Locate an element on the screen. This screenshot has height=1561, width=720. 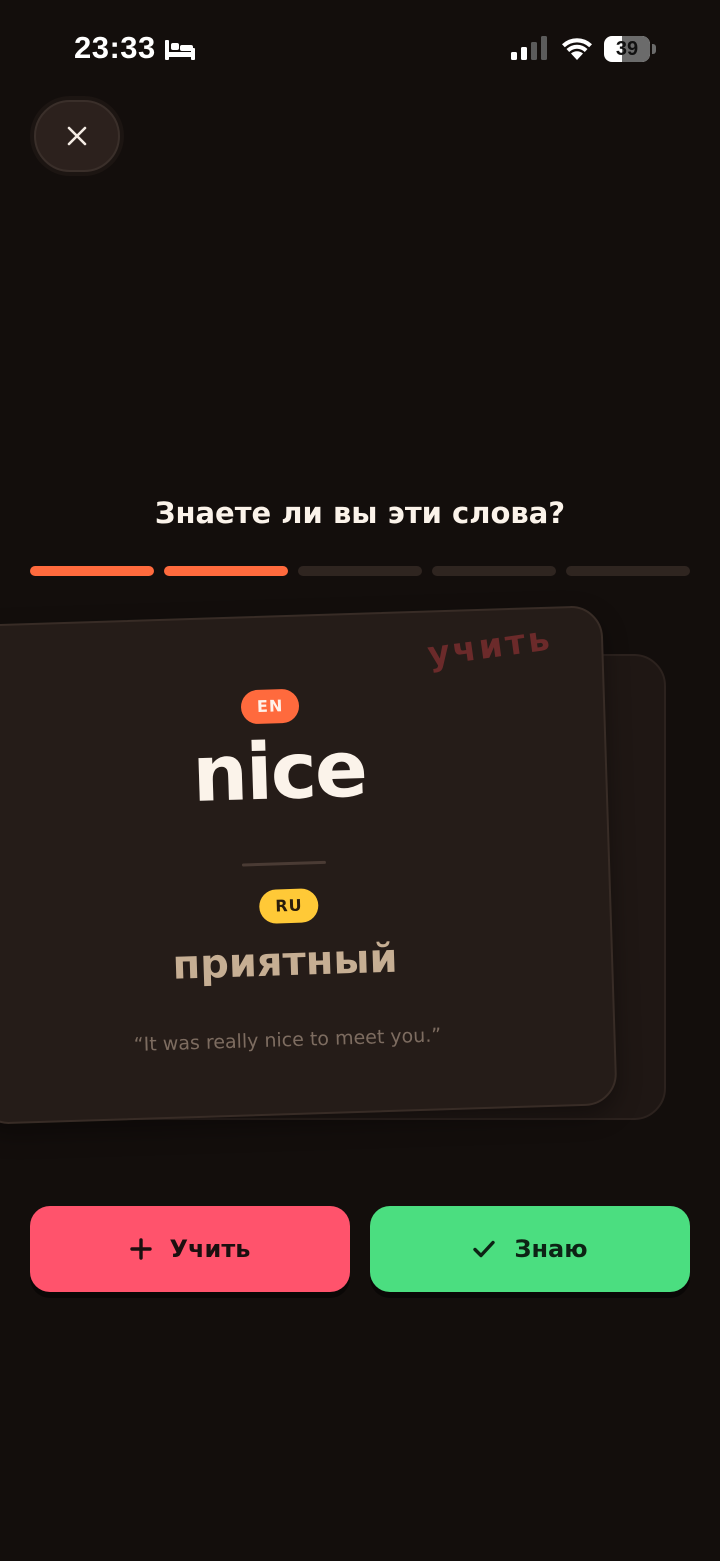
battery-nub is located at coordinates (654, 49).